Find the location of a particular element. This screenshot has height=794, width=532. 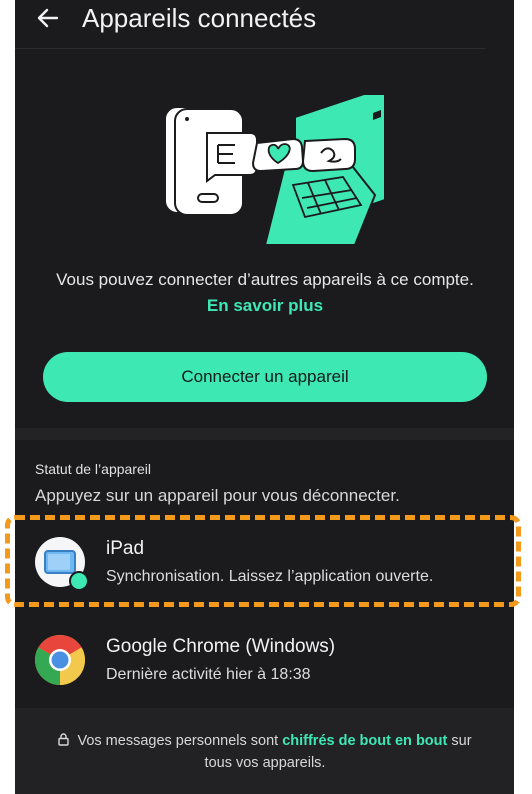

header-divider is located at coordinates (250, 48).